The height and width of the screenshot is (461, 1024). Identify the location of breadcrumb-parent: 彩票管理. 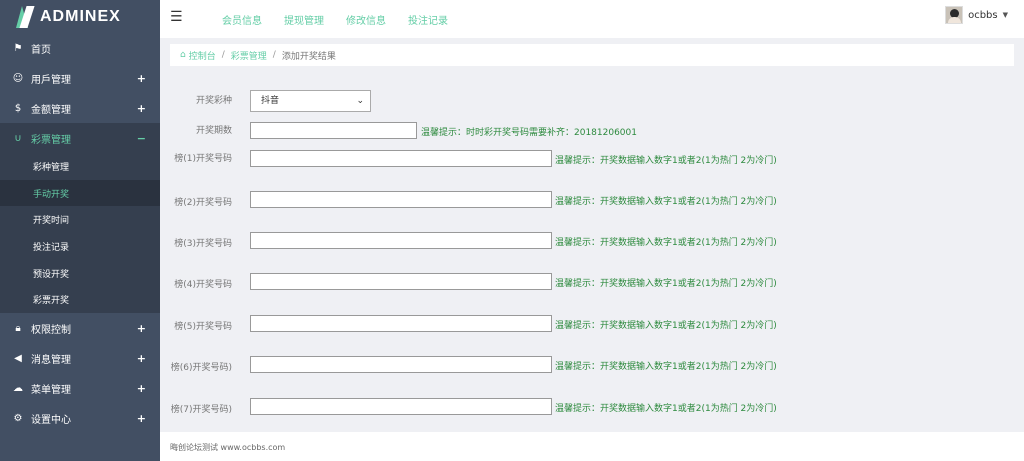
(249, 55).